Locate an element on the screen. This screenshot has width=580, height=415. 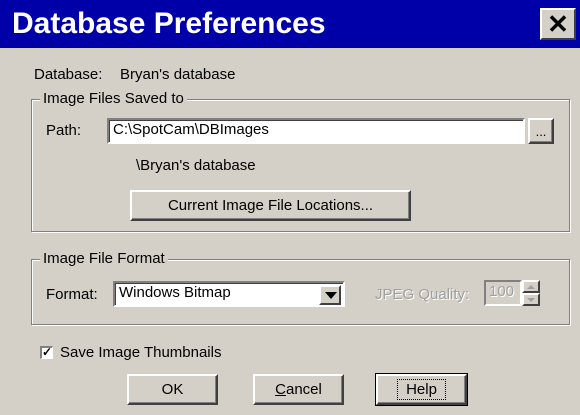
window-title: Database Preferences is located at coordinates (169, 23).